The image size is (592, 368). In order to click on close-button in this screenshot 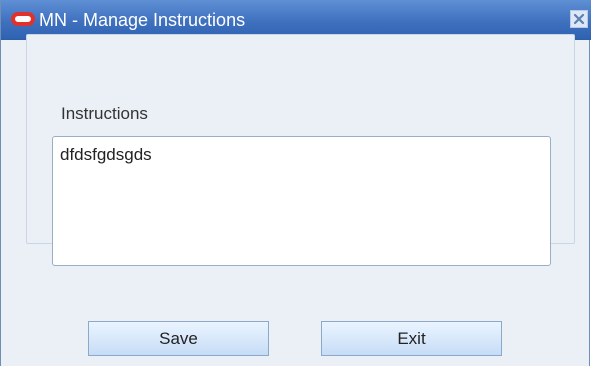, I will do `click(579, 19)`.